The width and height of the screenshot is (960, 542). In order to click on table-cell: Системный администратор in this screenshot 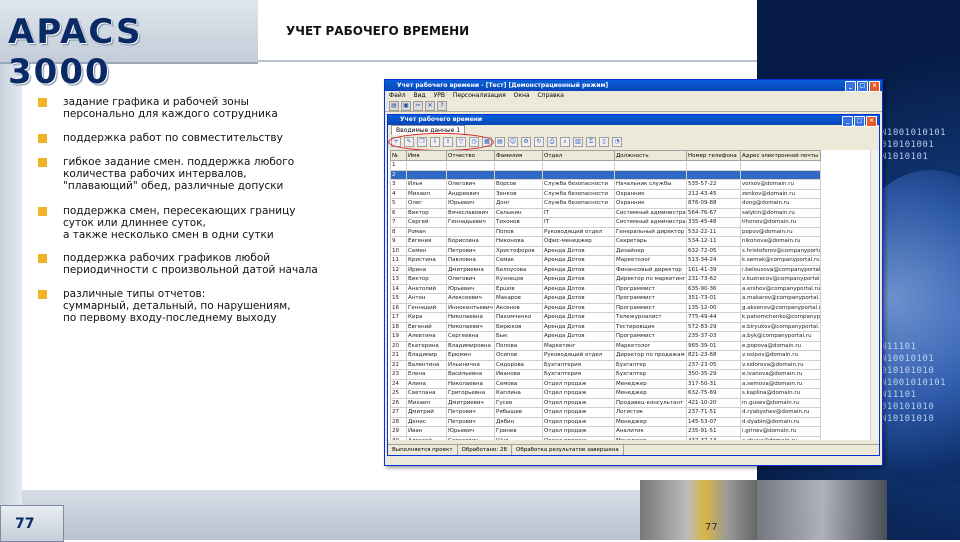, I will do `click(650, 212)`.